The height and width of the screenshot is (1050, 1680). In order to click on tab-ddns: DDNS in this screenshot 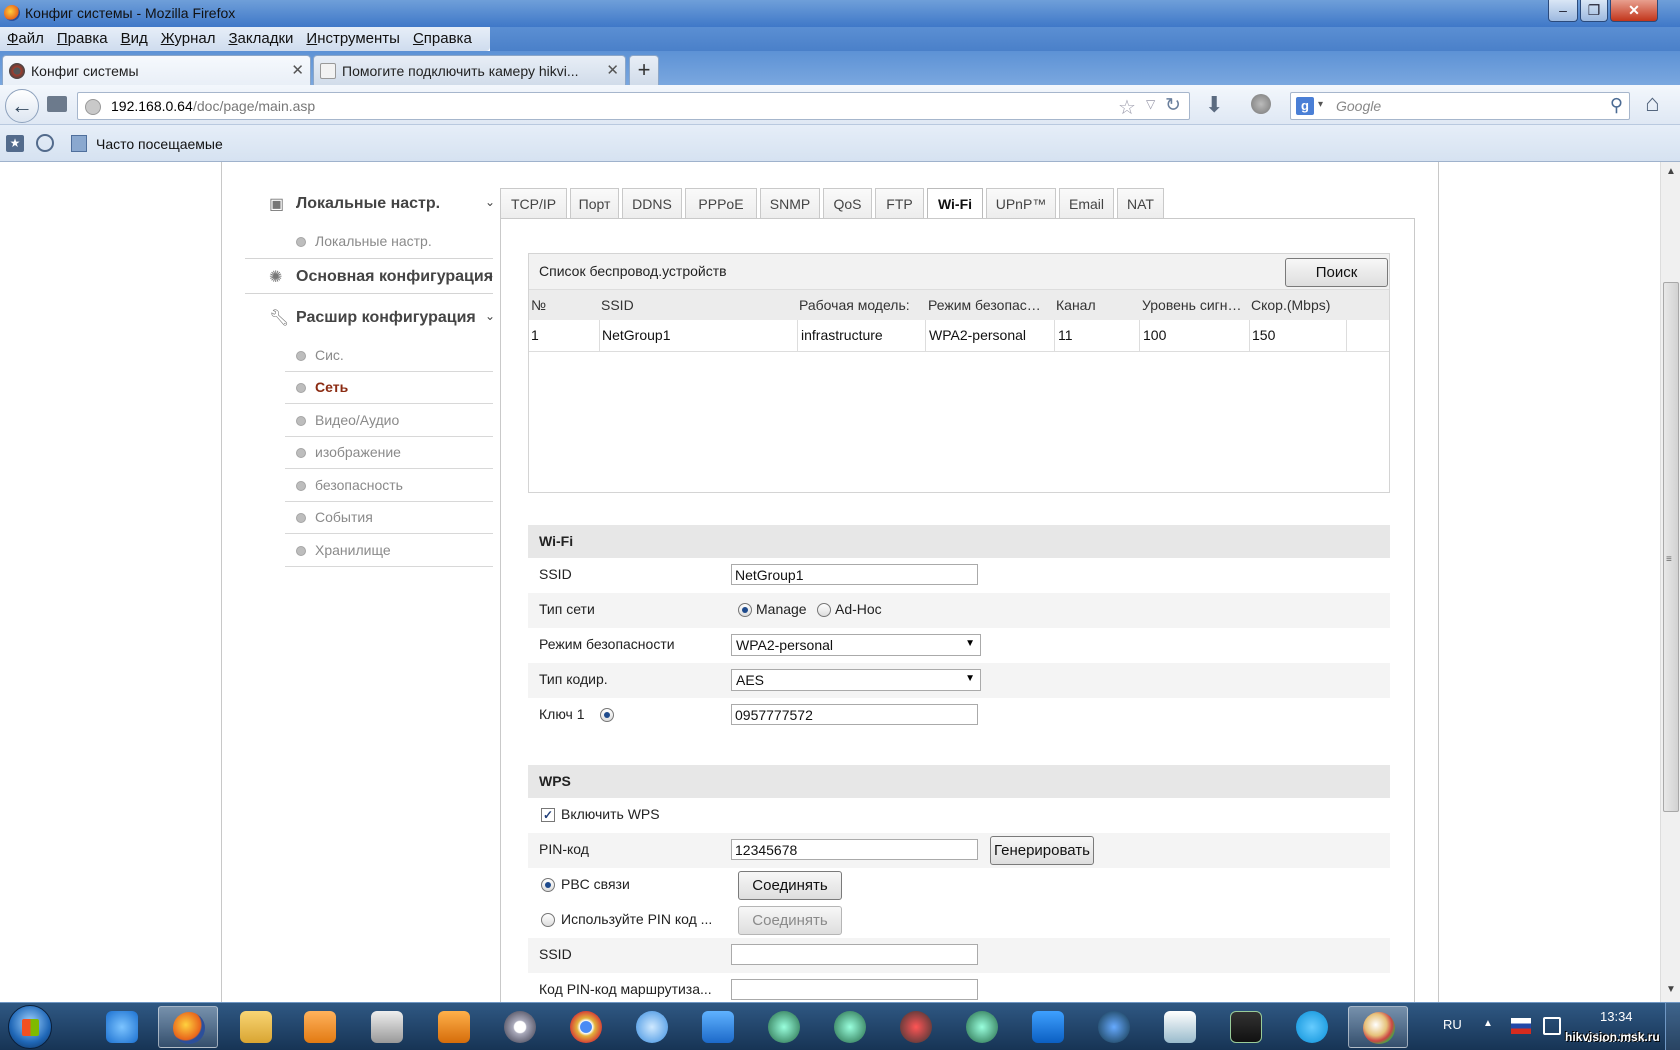, I will do `click(652, 203)`.